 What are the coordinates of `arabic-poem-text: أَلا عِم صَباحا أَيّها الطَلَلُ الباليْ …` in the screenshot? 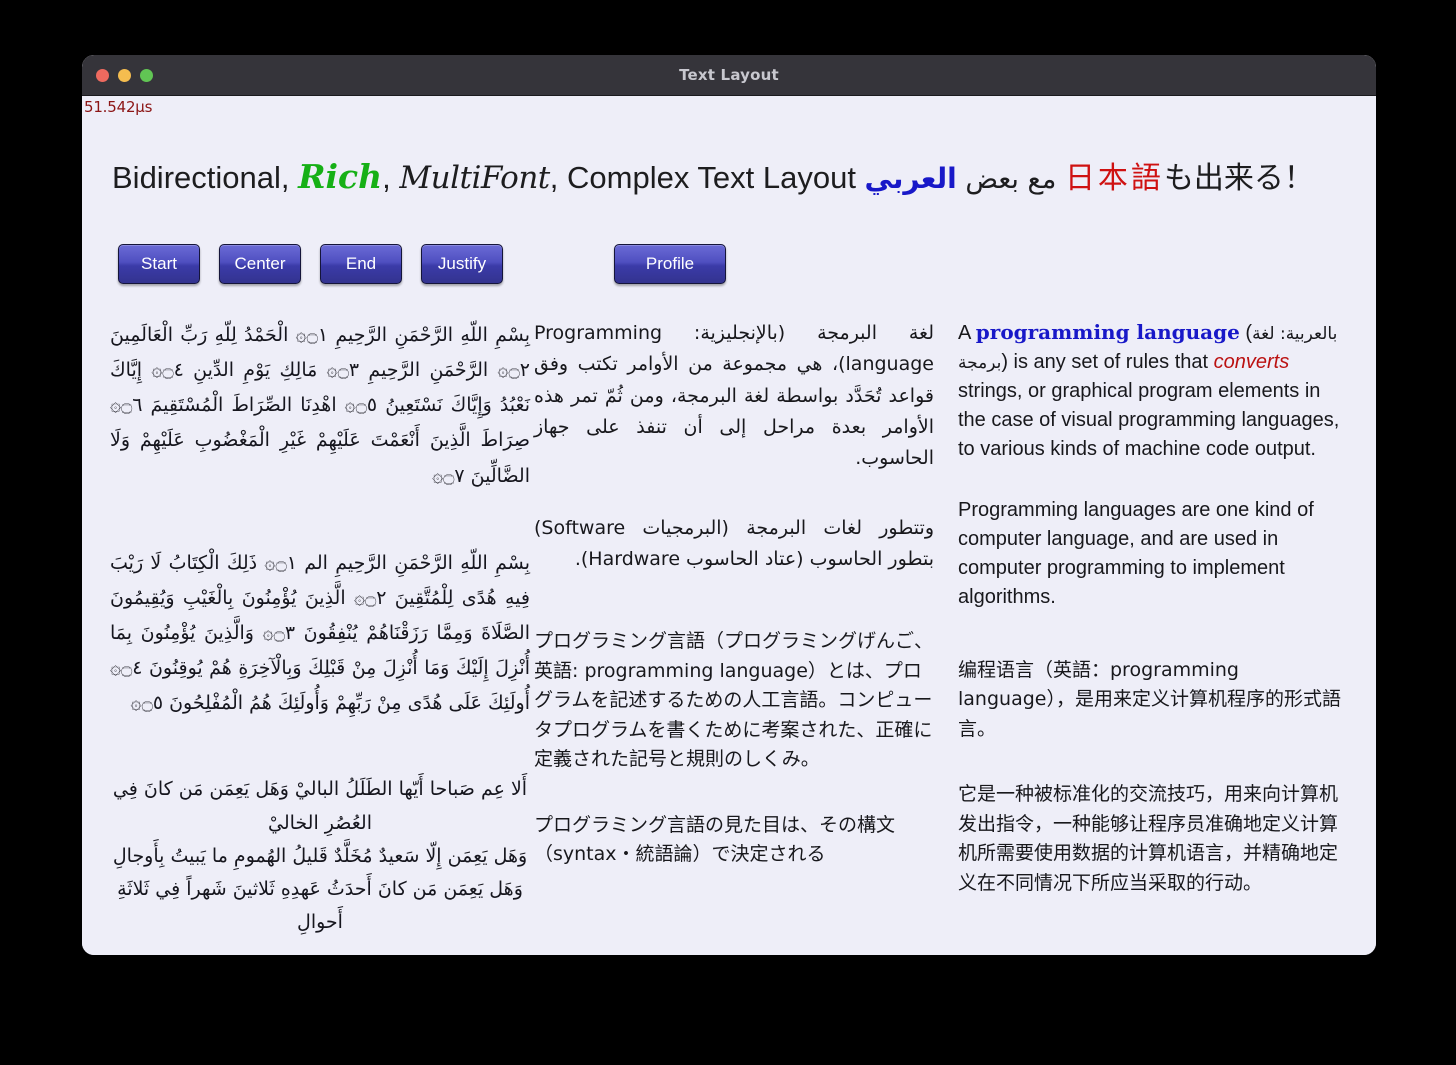 It's located at (320, 856).